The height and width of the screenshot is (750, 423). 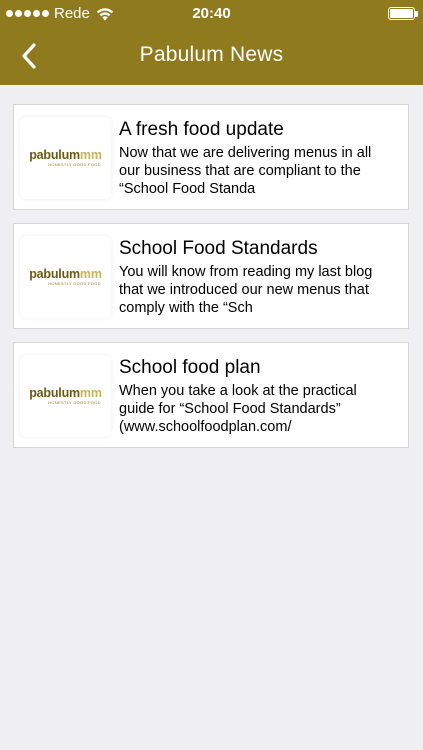 I want to click on status-bar: Rede 20:40, so click(x=211, y=14).